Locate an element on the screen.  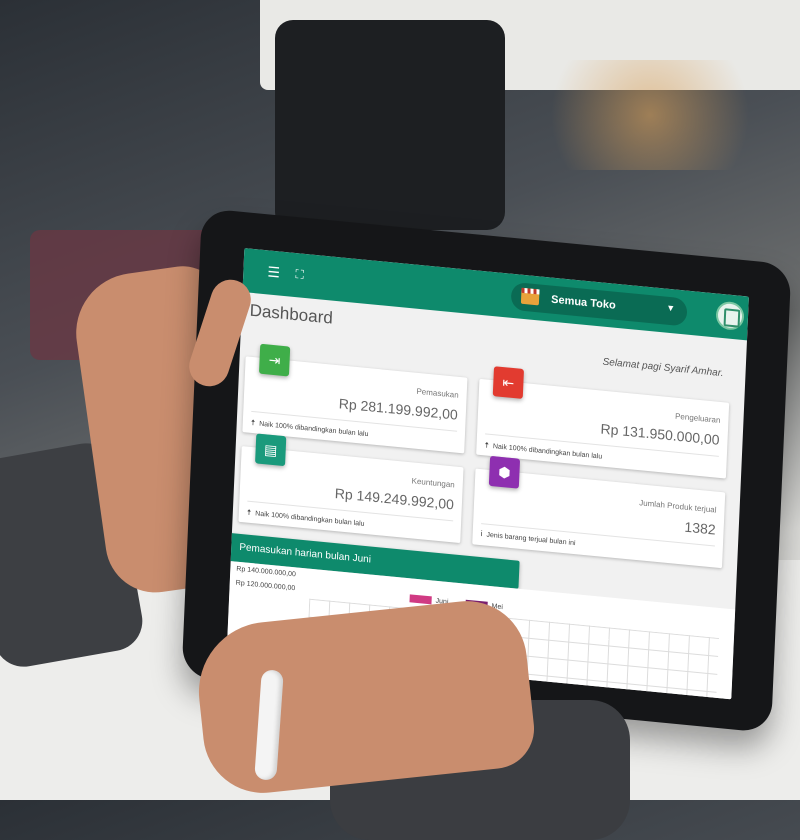
background-lights is located at coordinates (650, 115).